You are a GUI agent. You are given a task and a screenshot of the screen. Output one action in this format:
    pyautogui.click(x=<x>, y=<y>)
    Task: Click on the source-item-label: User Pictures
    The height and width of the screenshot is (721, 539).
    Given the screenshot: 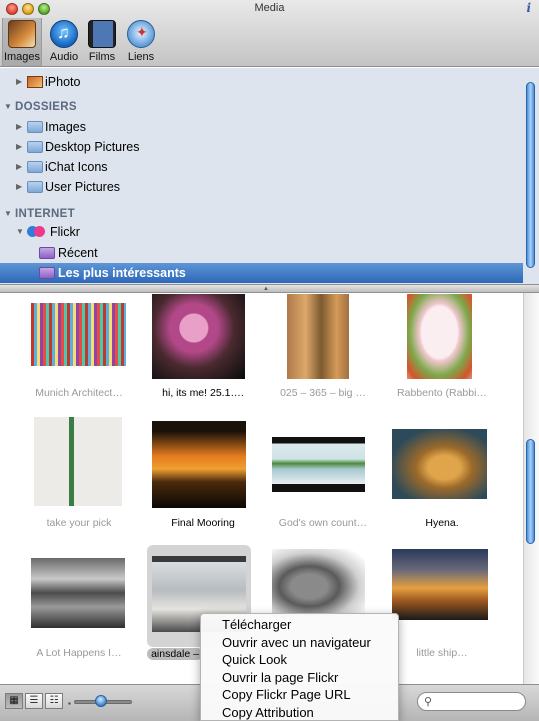 What is the action you would take?
    pyautogui.click(x=83, y=187)
    